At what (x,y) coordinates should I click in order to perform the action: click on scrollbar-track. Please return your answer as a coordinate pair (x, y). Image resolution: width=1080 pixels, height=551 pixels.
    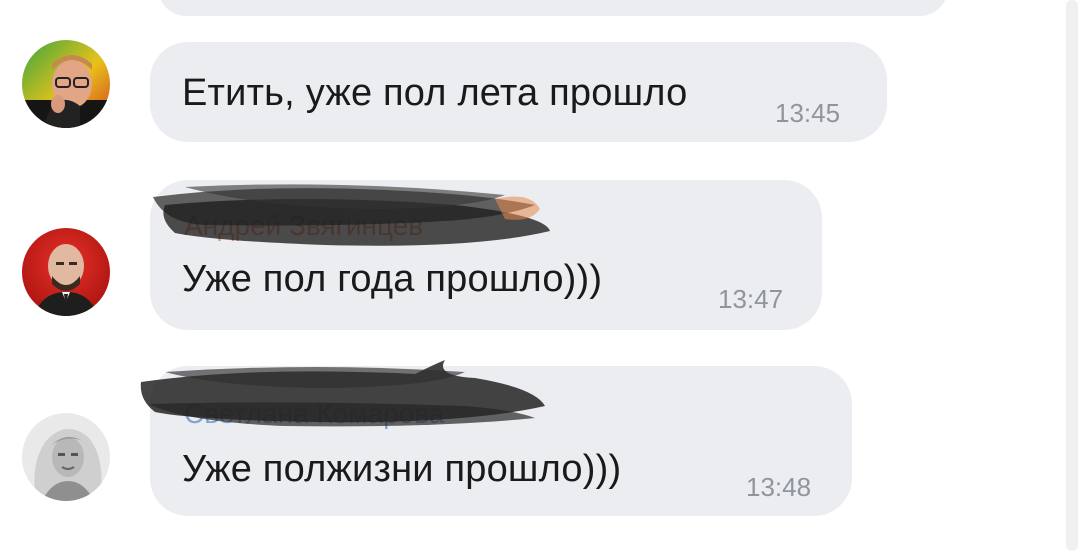
    Looking at the image, I should click on (1073, 275).